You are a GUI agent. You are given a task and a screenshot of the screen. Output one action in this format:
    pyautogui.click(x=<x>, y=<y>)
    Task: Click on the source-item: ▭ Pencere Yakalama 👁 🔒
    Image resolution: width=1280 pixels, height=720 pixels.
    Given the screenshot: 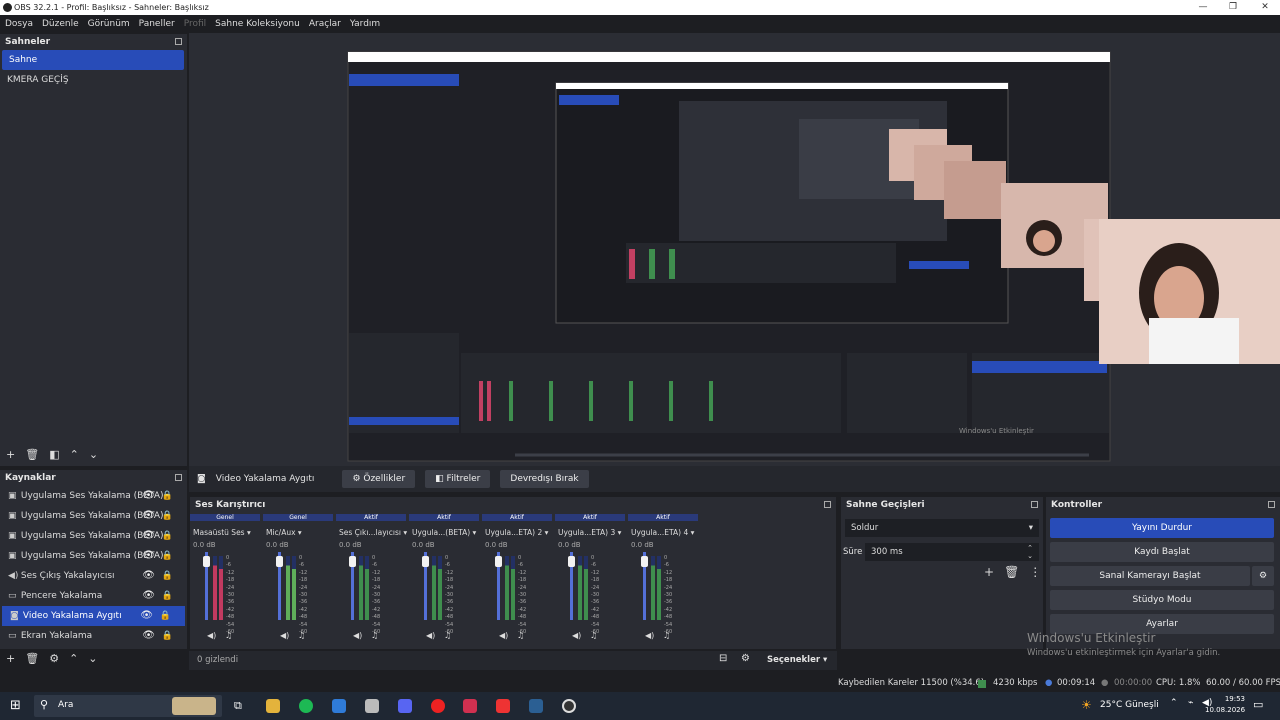 What is the action you would take?
    pyautogui.click(x=93, y=596)
    